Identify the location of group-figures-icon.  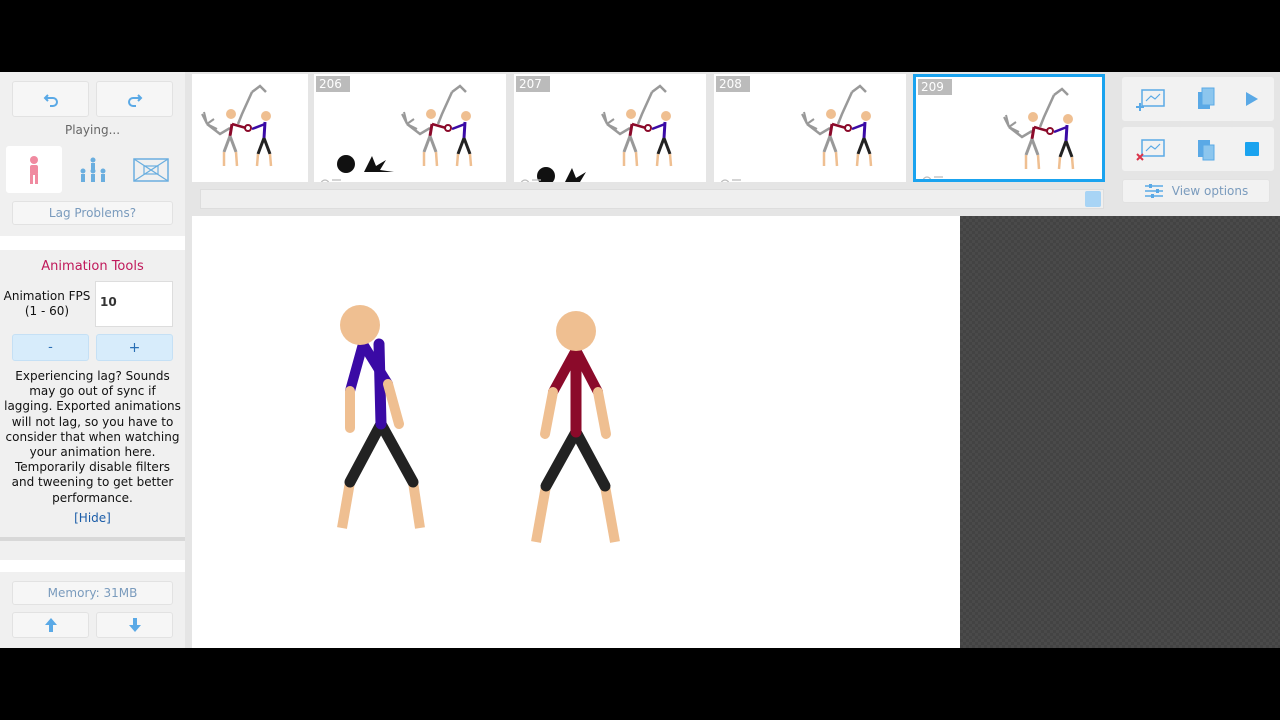
(93, 169).